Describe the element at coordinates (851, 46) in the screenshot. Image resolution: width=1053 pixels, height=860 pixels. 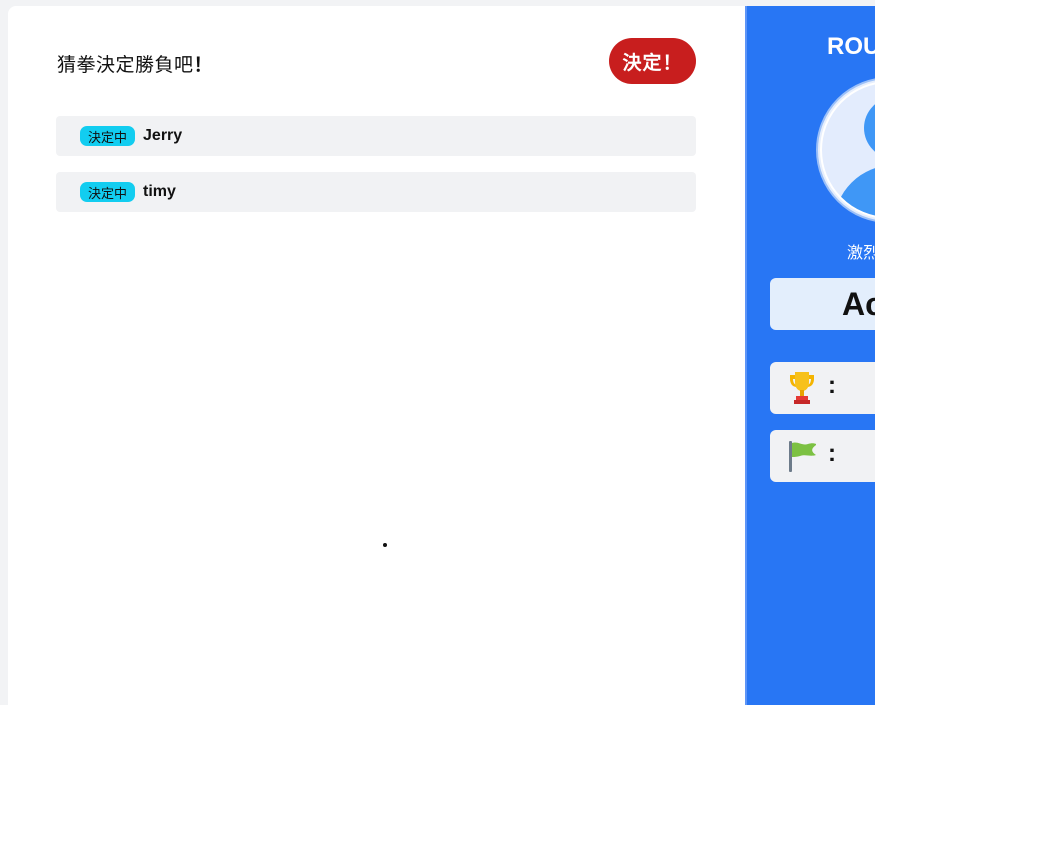
I see `round-label: ROU` at that location.